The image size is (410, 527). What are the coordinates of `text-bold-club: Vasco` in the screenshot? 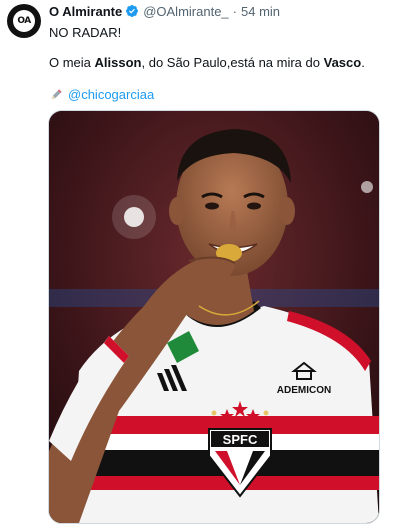 It's located at (342, 62).